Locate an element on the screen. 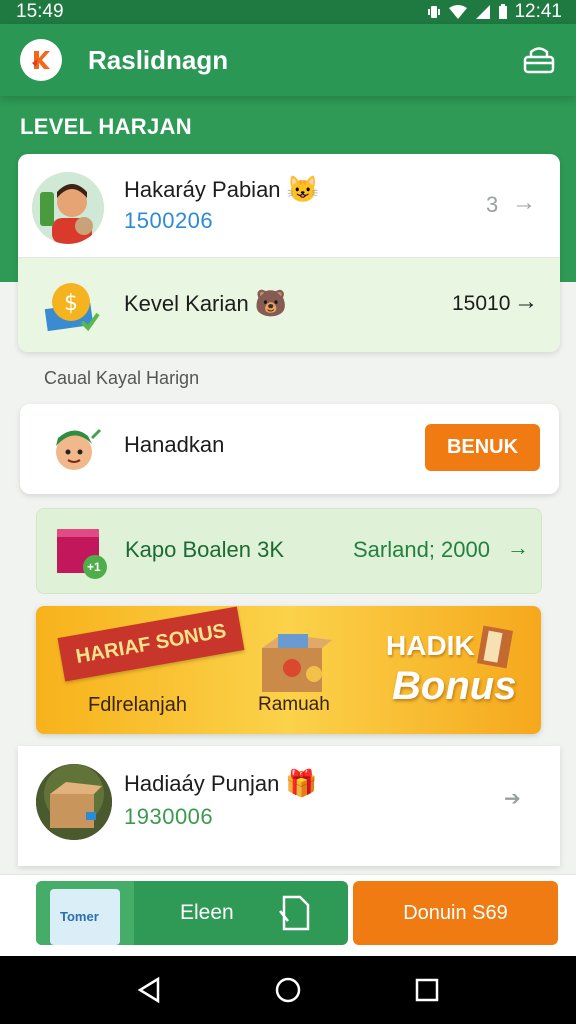  section-title: LEVEL HARJAN is located at coordinates (106, 126).